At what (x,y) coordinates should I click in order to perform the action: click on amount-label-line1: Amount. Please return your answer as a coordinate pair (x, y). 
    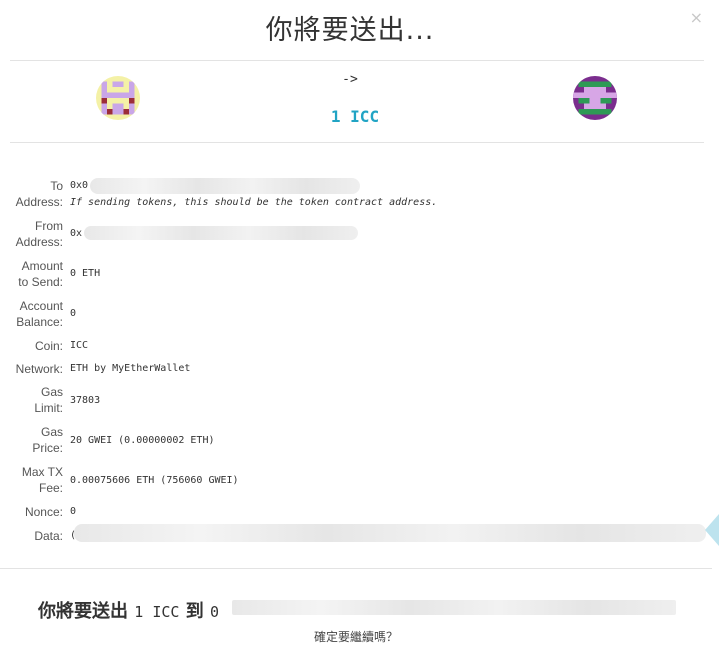
    Looking at the image, I should click on (42, 266).